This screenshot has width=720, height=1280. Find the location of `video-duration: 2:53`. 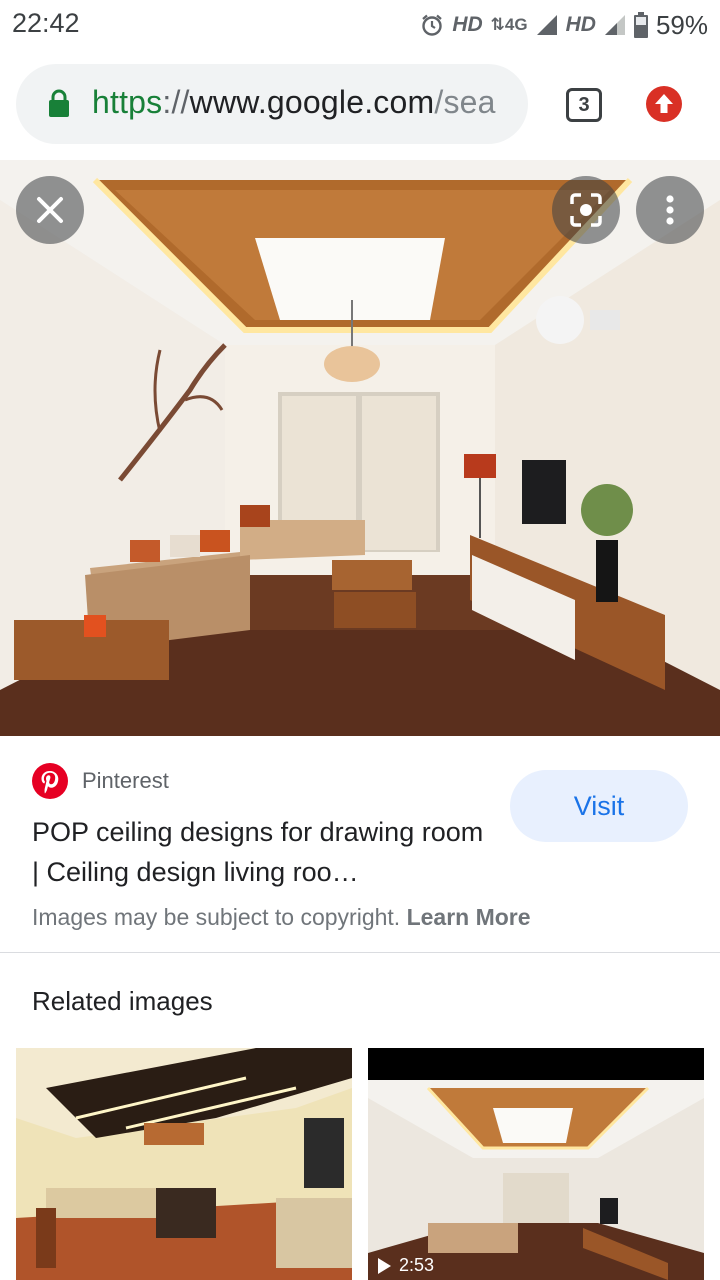

video-duration: 2:53 is located at coordinates (417, 1265).